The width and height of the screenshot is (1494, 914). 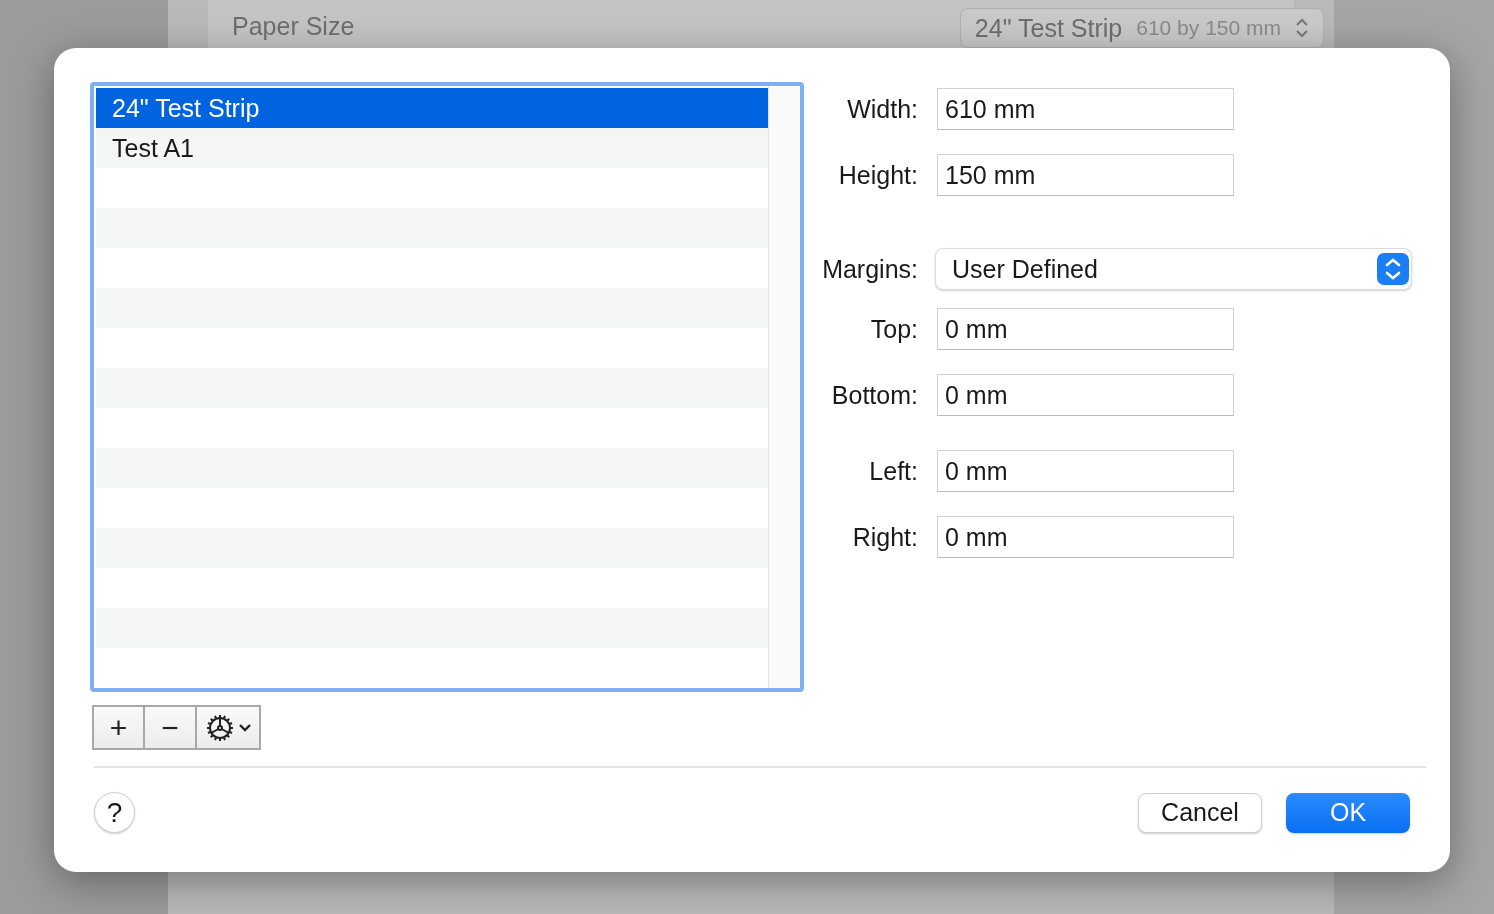 I want to click on ok-button: OK, so click(x=1348, y=812).